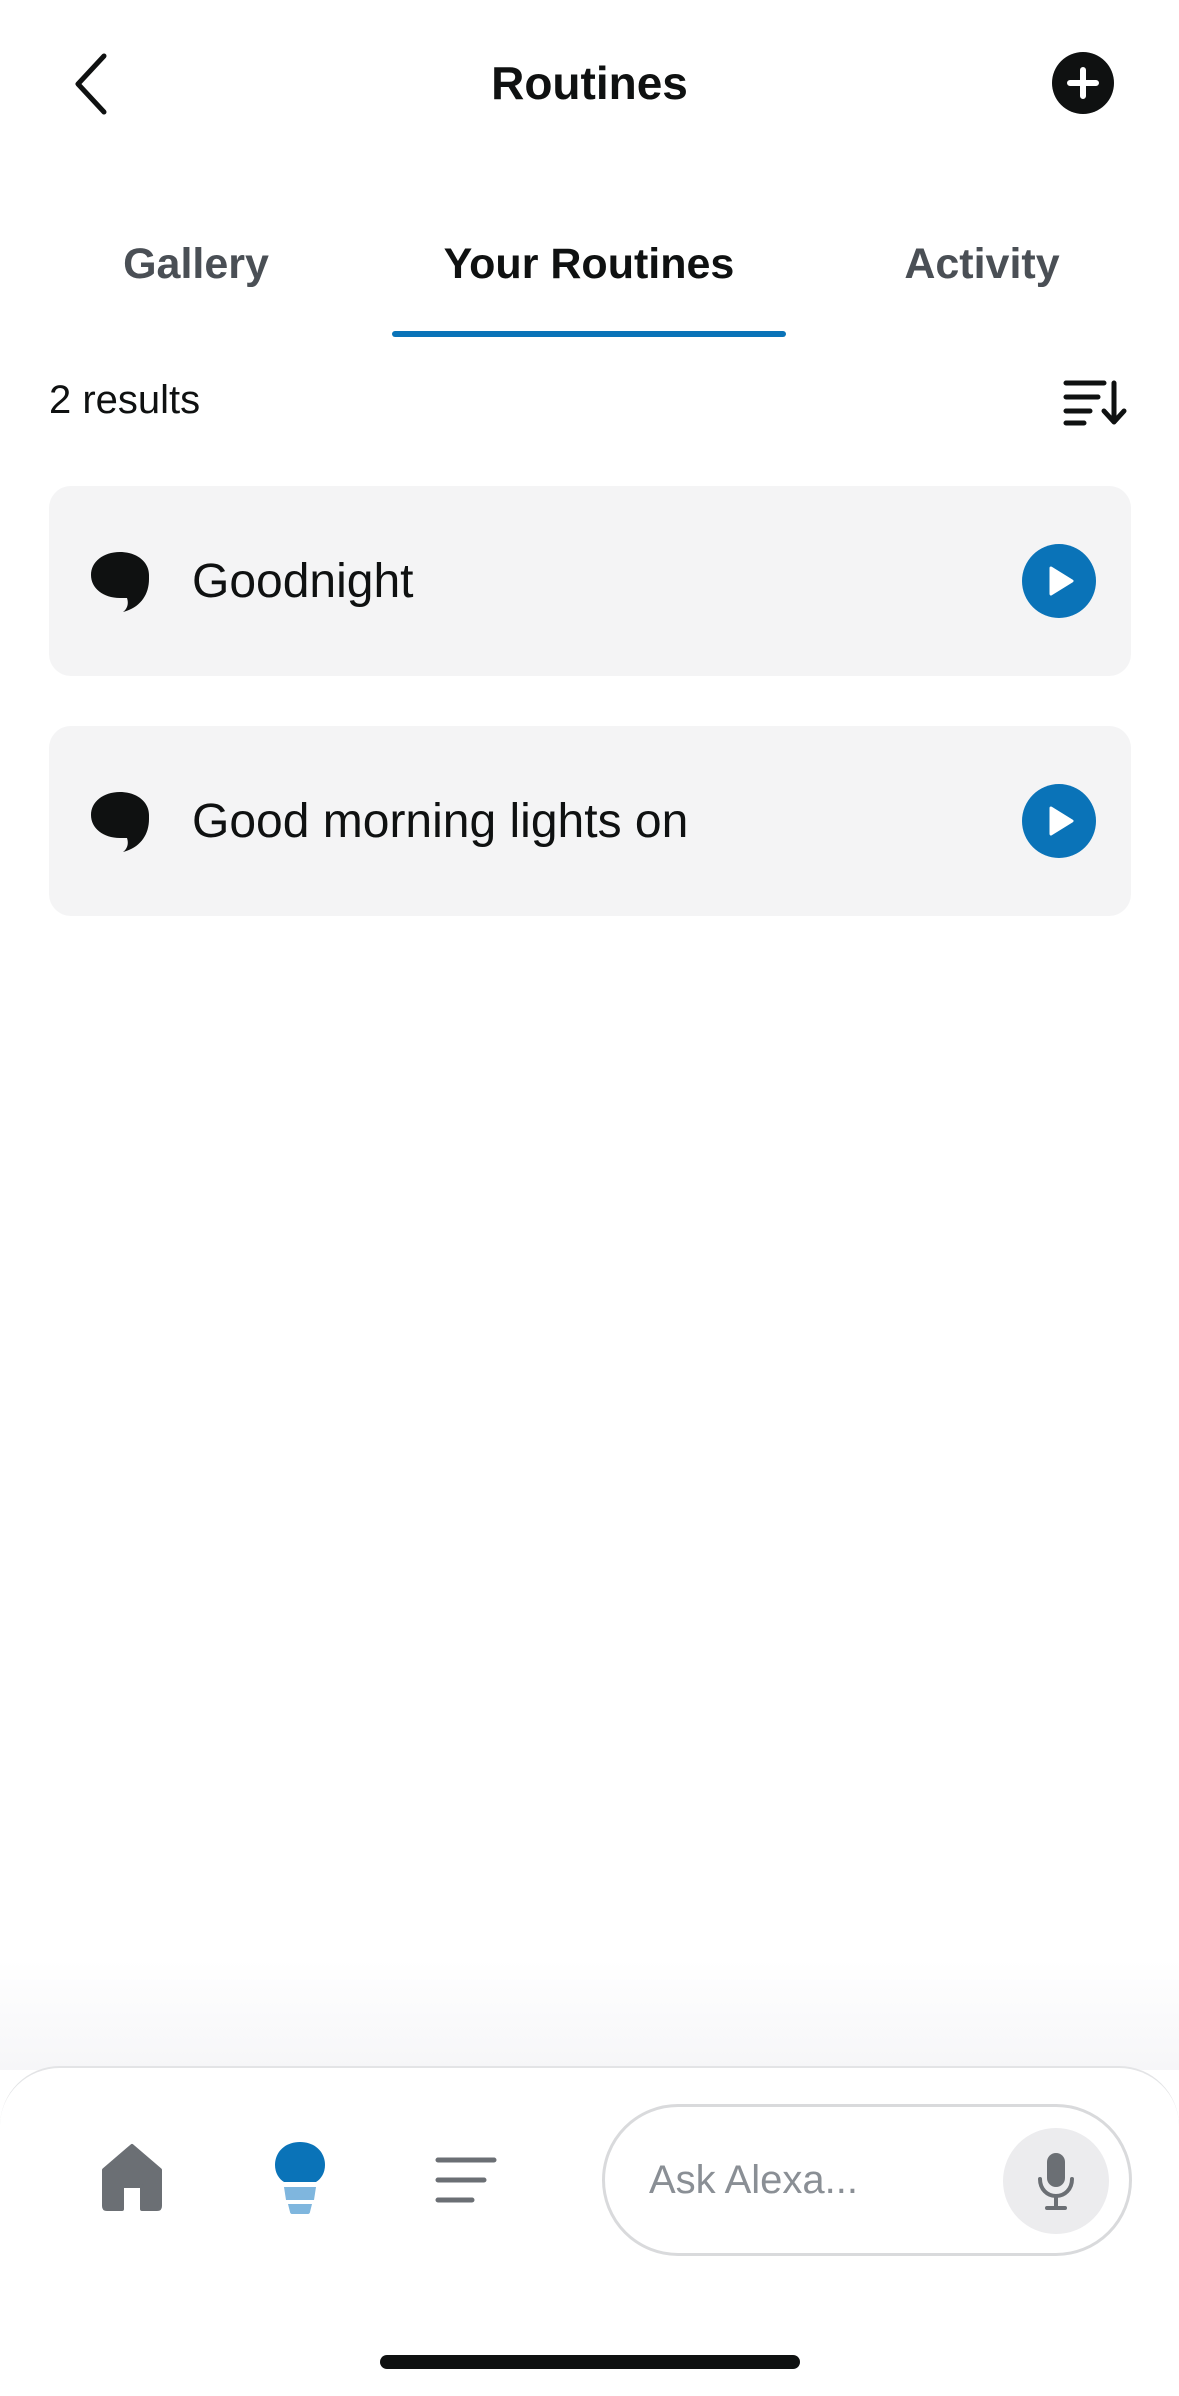 This screenshot has width=1179, height=2396. I want to click on tab-bar: Gallery Your Routines Activity, so click(589, 285).